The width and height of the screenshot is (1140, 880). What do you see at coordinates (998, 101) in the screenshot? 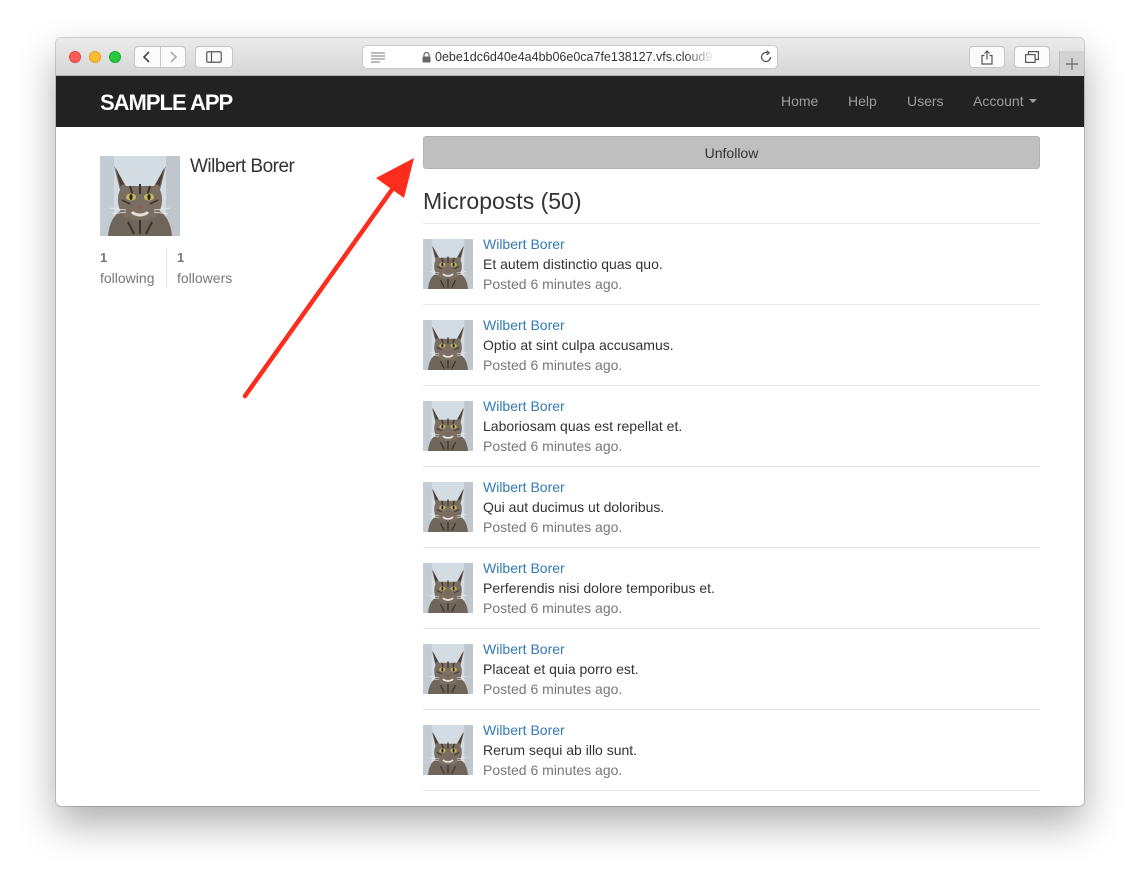
I see `account-label: Account` at bounding box center [998, 101].